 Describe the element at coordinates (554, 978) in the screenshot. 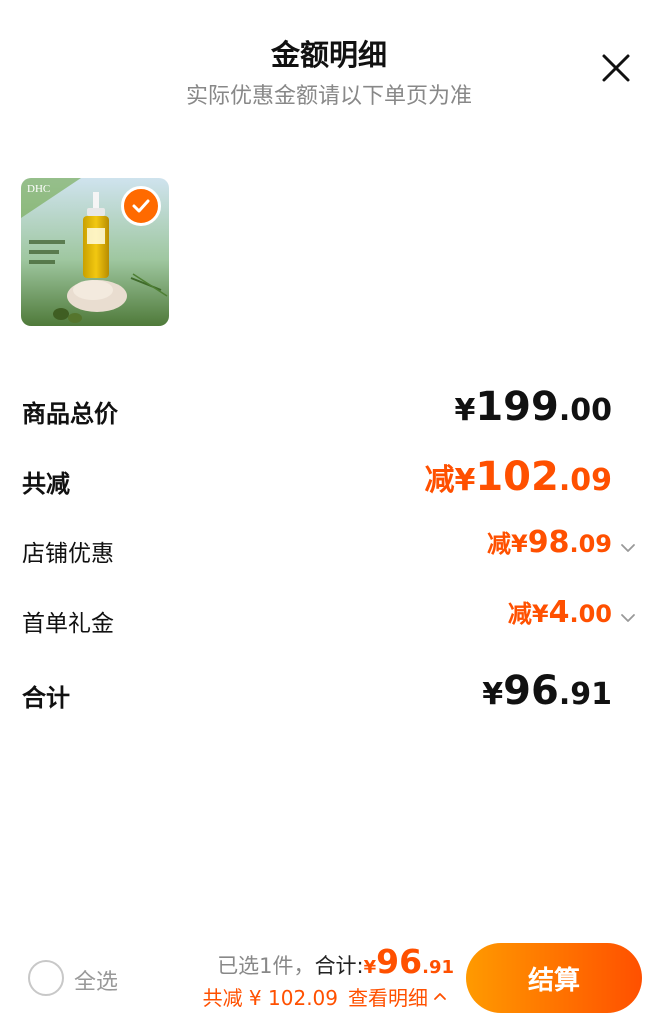

I see `checkout-button: 结算` at that location.